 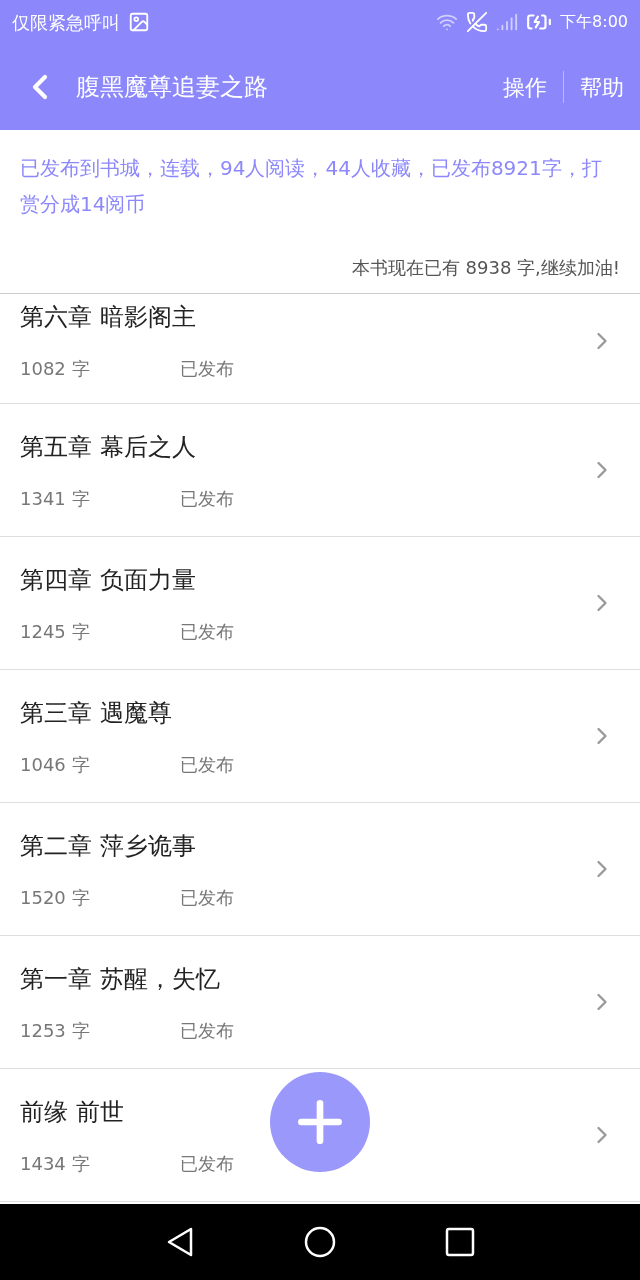 I want to click on phone-off-icon, so click(x=477, y=22).